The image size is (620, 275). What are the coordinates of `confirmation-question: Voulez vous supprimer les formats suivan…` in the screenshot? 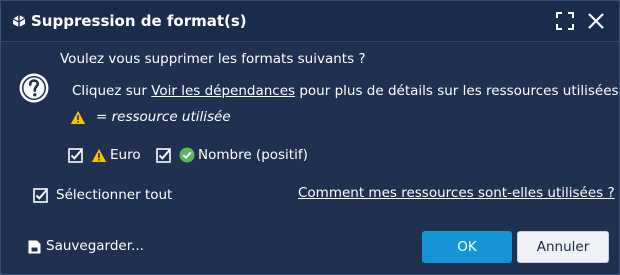 It's located at (213, 59).